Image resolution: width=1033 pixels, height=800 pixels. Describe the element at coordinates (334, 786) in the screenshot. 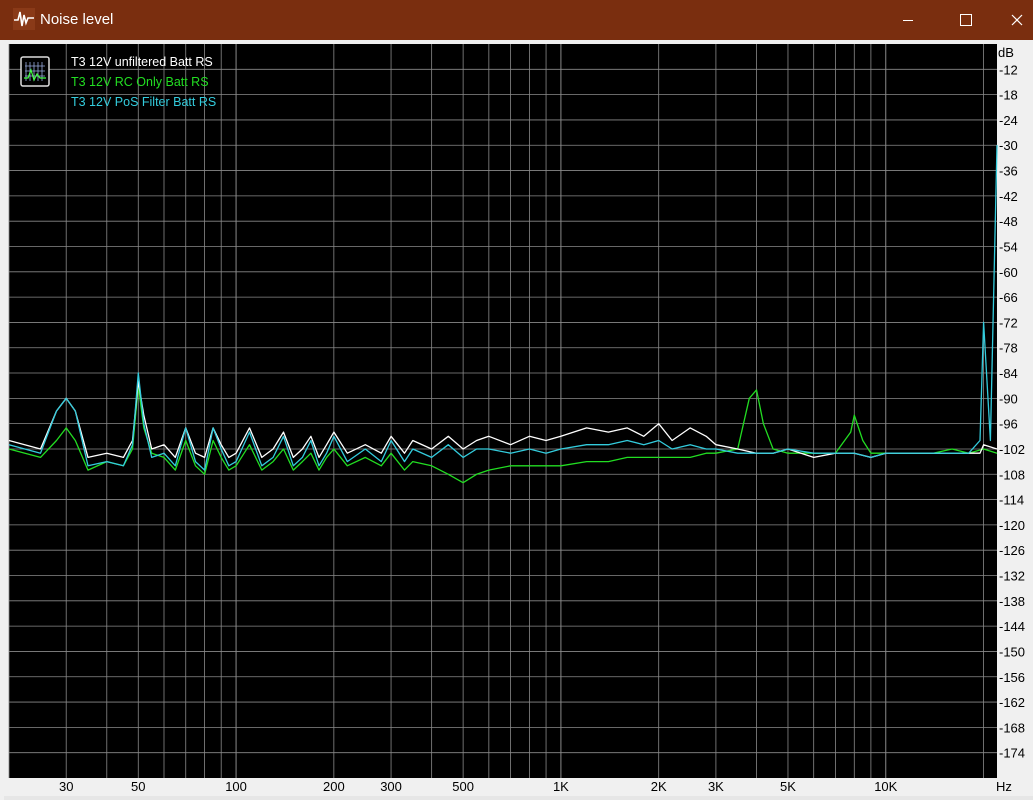

I see `x-tick-label: 200` at that location.